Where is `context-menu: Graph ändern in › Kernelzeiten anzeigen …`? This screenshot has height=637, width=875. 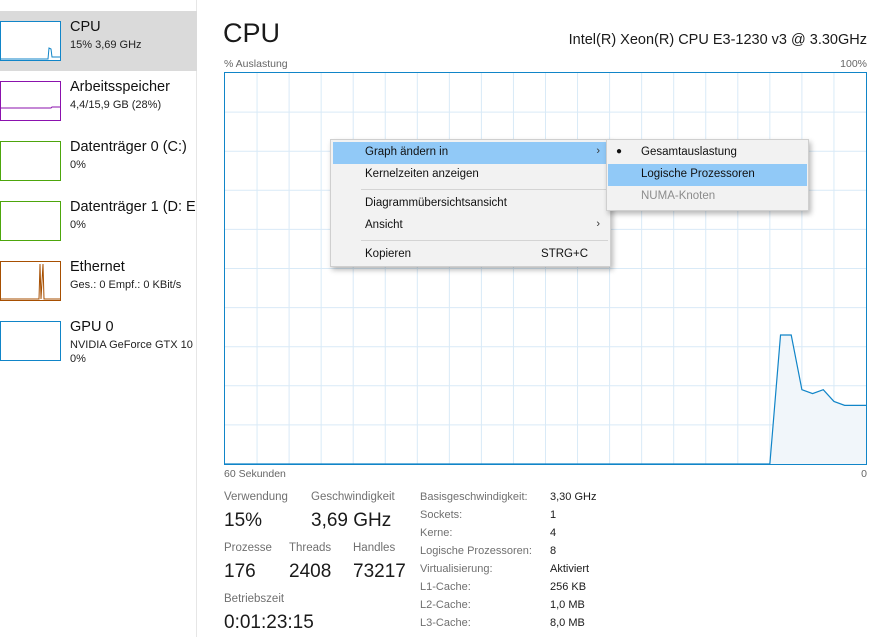
context-menu: Graph ändern in › Kernelzeiten anzeigen … is located at coordinates (470, 203).